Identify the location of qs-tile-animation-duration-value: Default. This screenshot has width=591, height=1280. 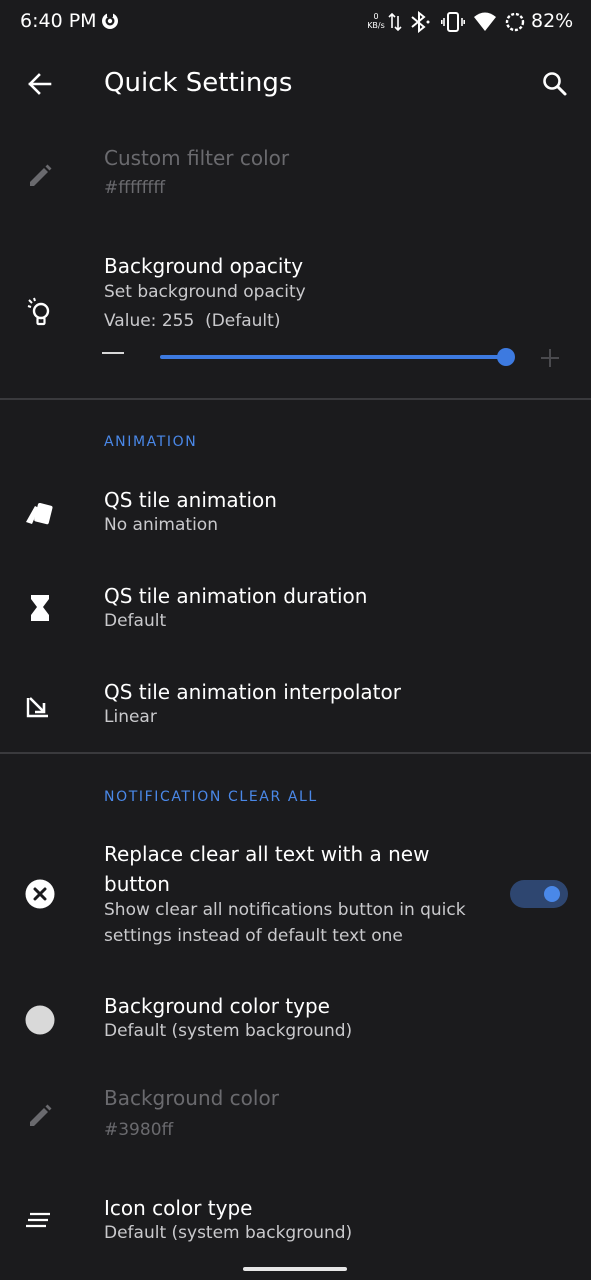
(135, 621).